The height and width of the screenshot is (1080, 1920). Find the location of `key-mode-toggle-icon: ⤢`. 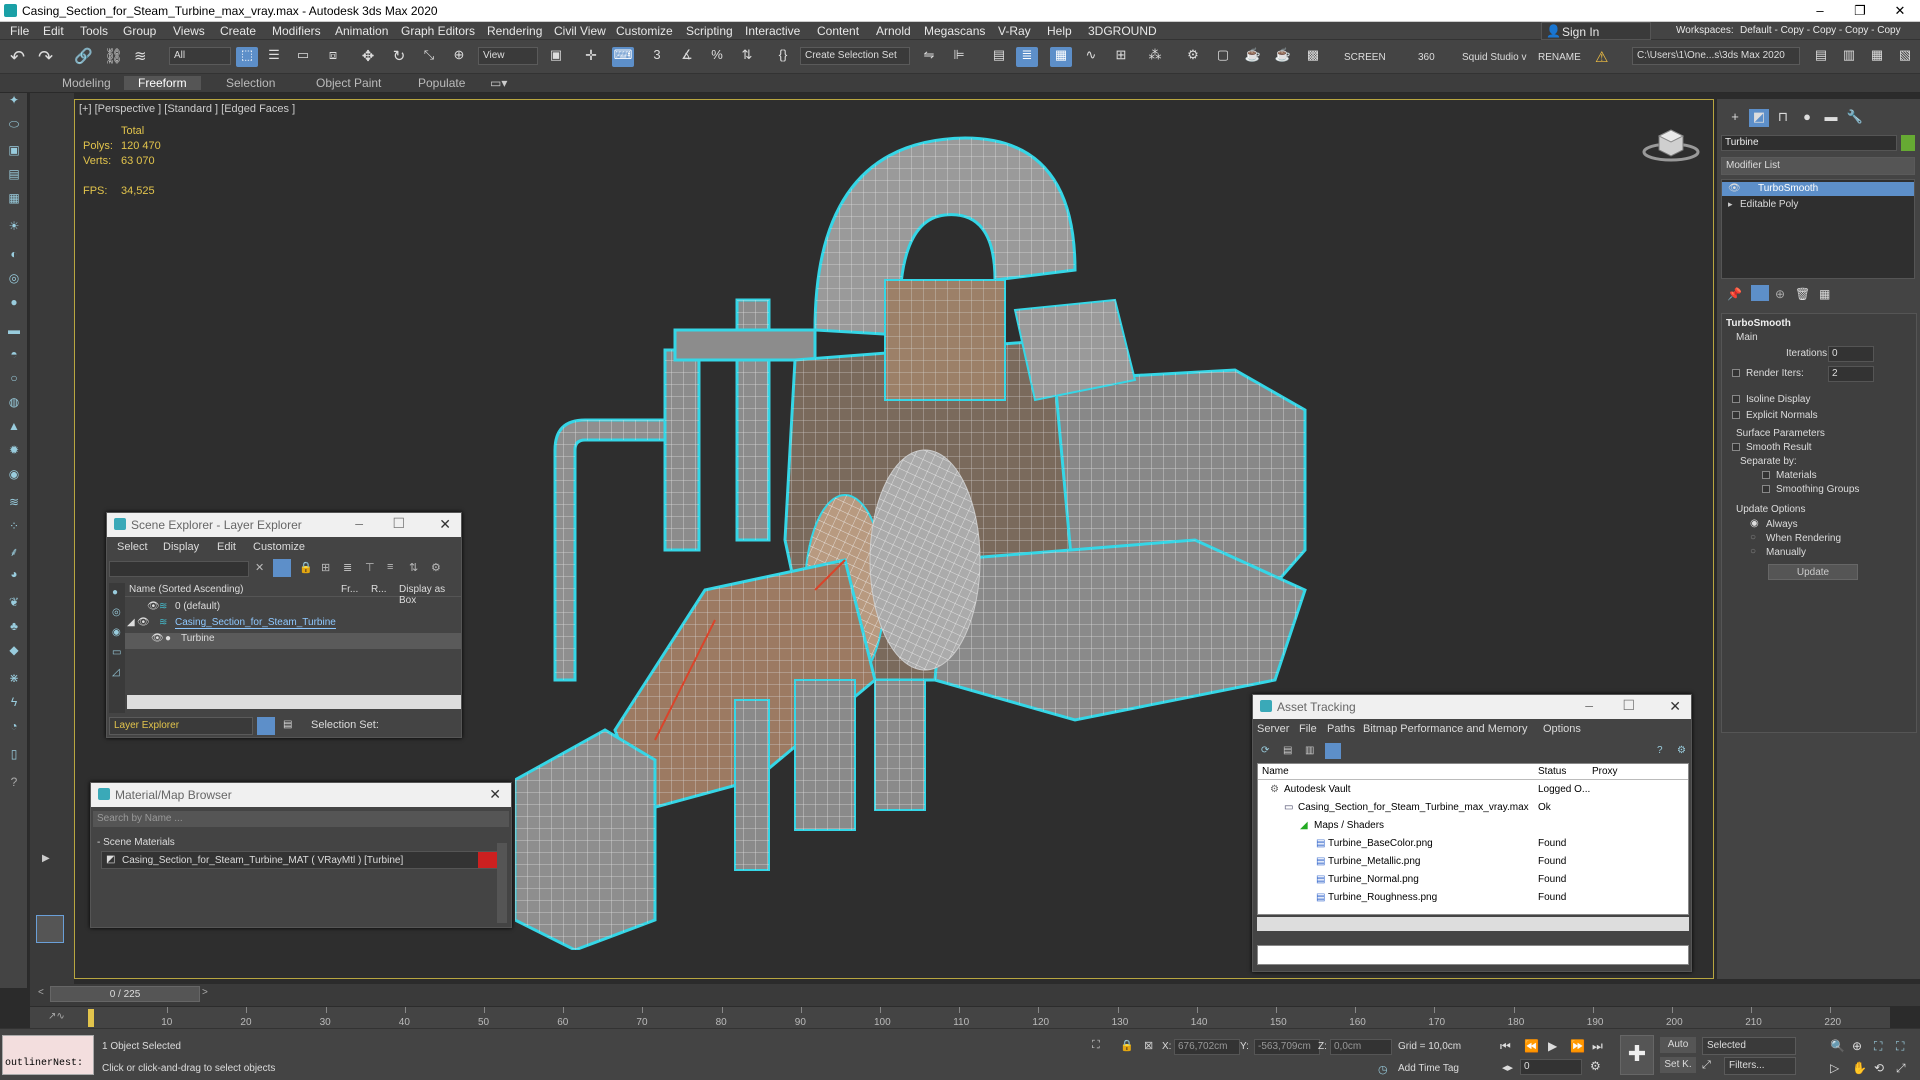

key-mode-toggle-icon: ⤢ is located at coordinates (1706, 1065).